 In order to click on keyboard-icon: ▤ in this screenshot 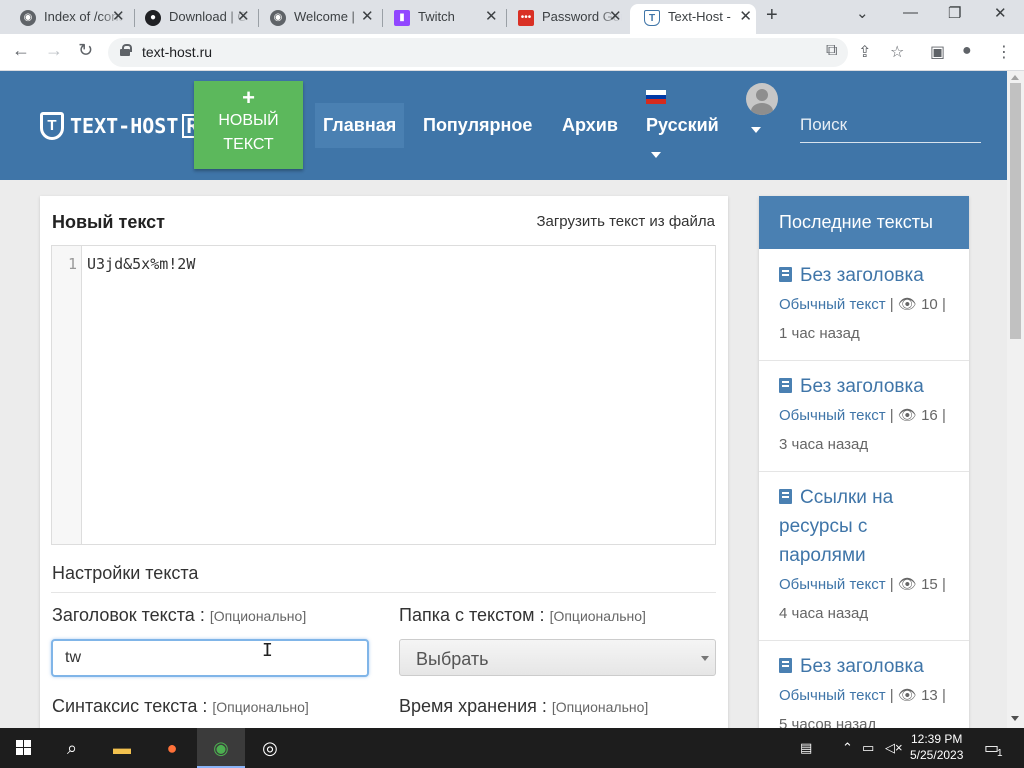, I will do `click(806, 748)`.